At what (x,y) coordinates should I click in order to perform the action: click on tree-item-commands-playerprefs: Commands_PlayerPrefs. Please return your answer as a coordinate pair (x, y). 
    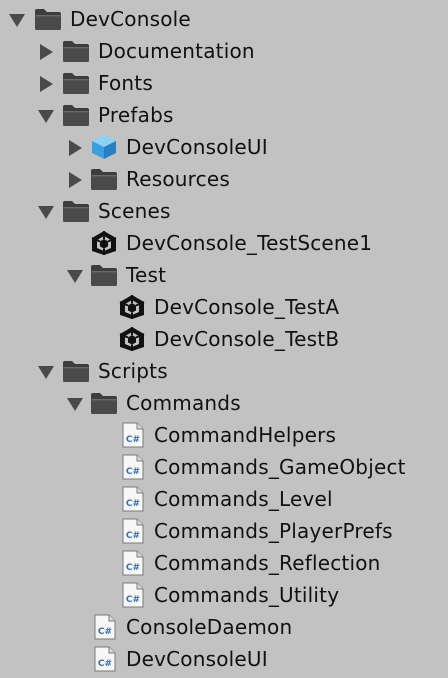
    Looking at the image, I should click on (224, 531).